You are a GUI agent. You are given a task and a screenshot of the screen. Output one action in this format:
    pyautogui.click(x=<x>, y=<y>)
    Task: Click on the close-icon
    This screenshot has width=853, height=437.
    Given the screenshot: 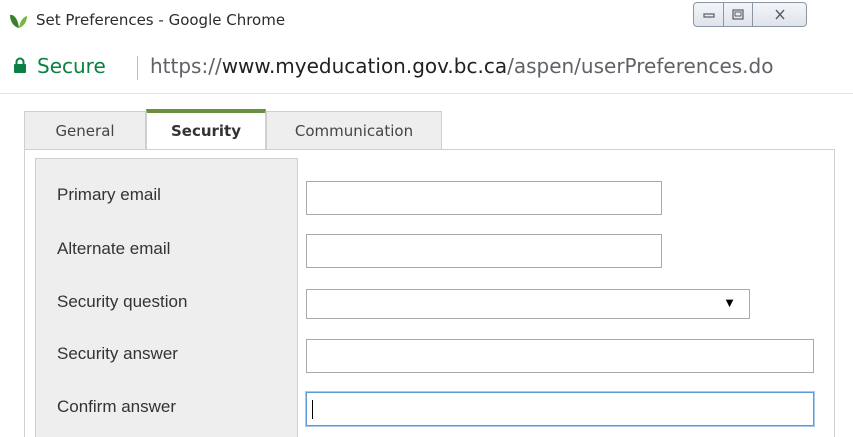 What is the action you would take?
    pyautogui.click(x=779, y=14)
    